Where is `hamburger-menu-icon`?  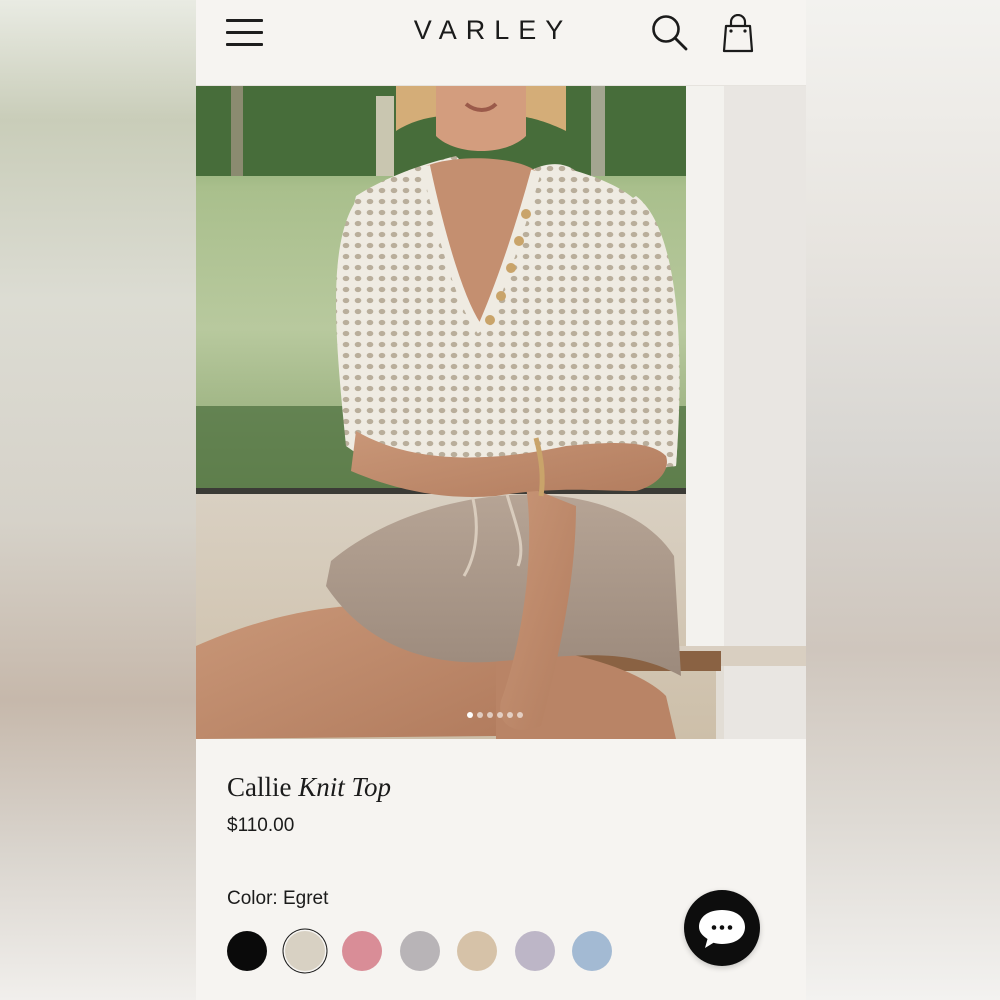
hamburger-menu-icon is located at coordinates (244, 20).